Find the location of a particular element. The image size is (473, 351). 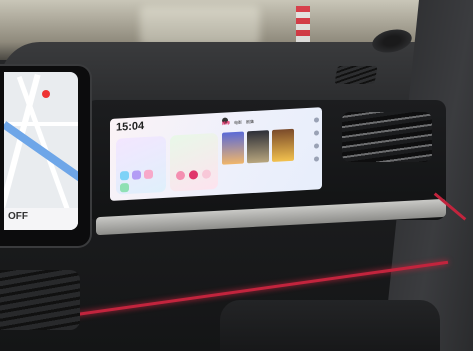

driver-display: OFF is located at coordinates (46, 156).